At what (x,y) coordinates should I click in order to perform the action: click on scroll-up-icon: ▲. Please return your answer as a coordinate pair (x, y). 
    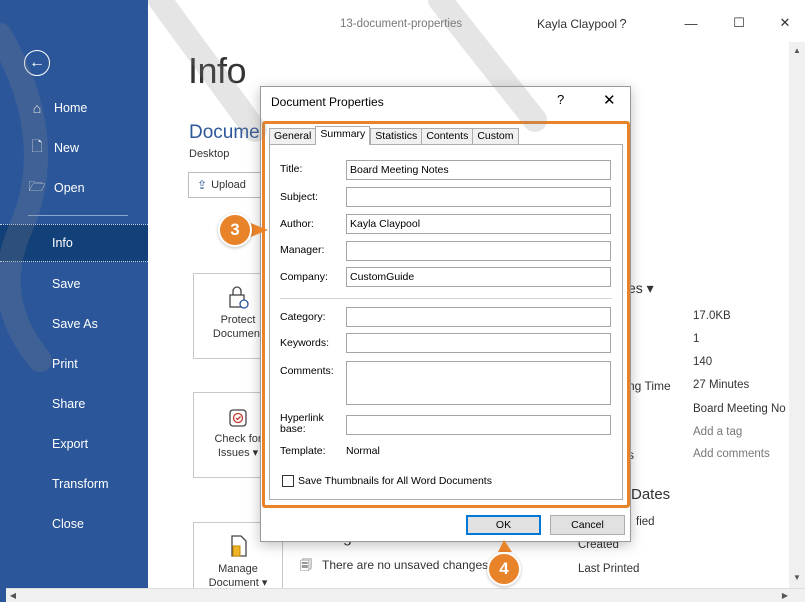
    Looking at the image, I should click on (797, 51).